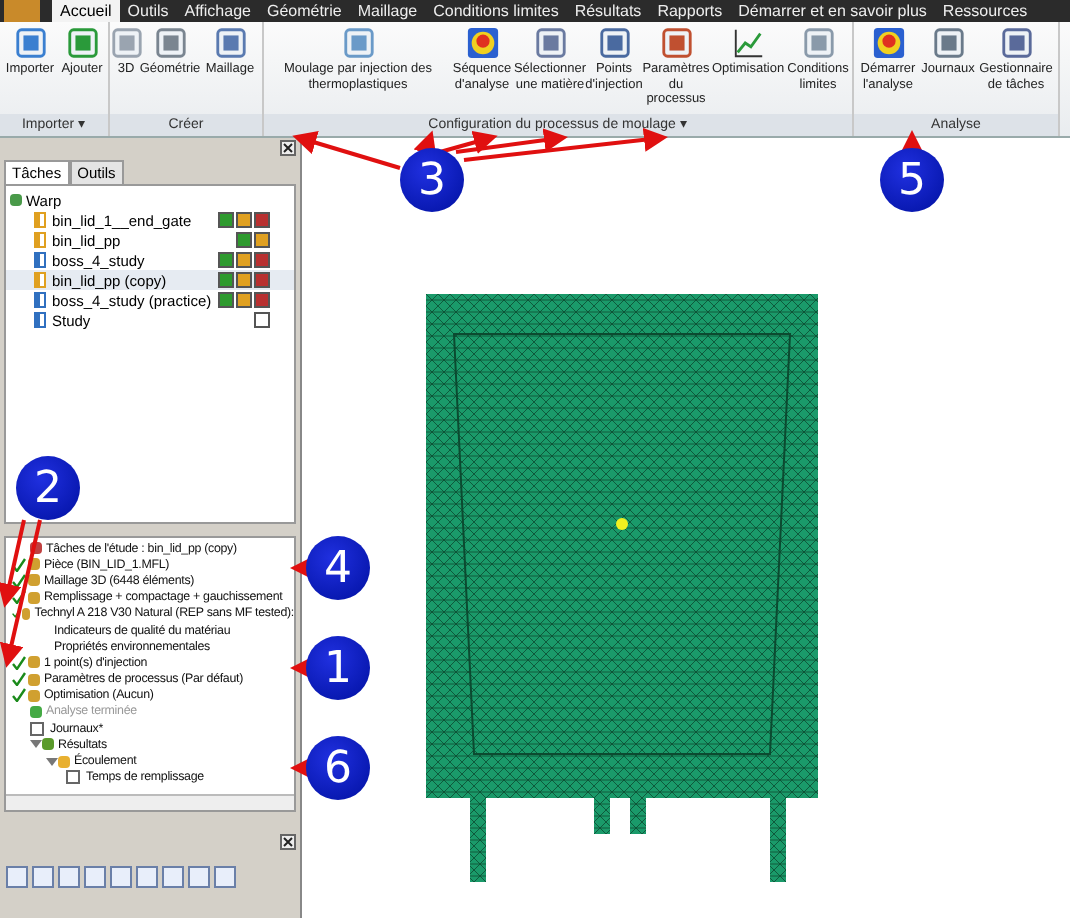  What do you see at coordinates (36, 711) in the screenshot?
I see `status-icon` at bounding box center [36, 711].